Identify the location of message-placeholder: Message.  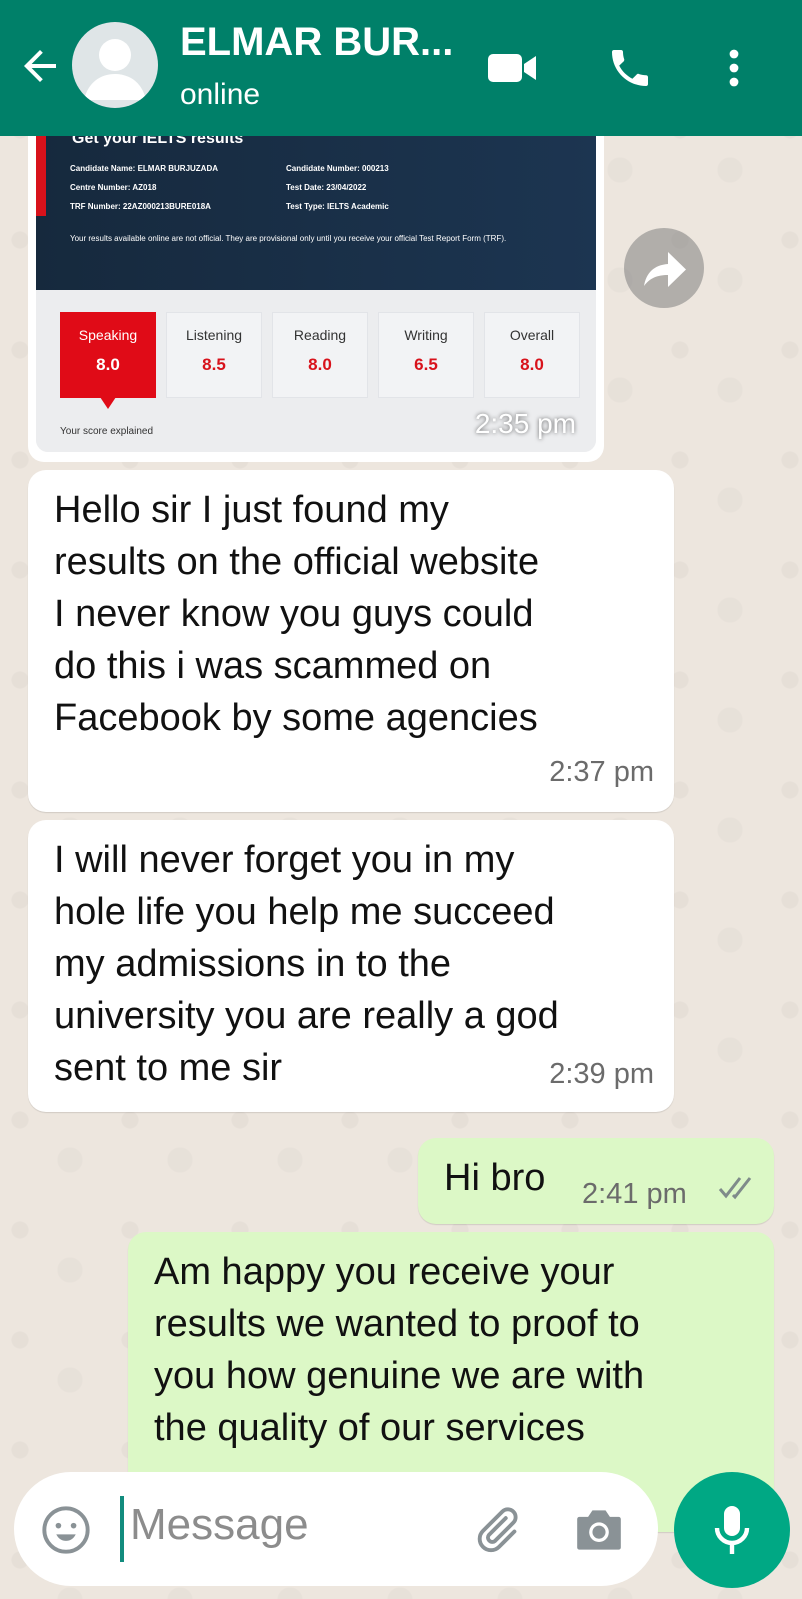
(219, 1525).